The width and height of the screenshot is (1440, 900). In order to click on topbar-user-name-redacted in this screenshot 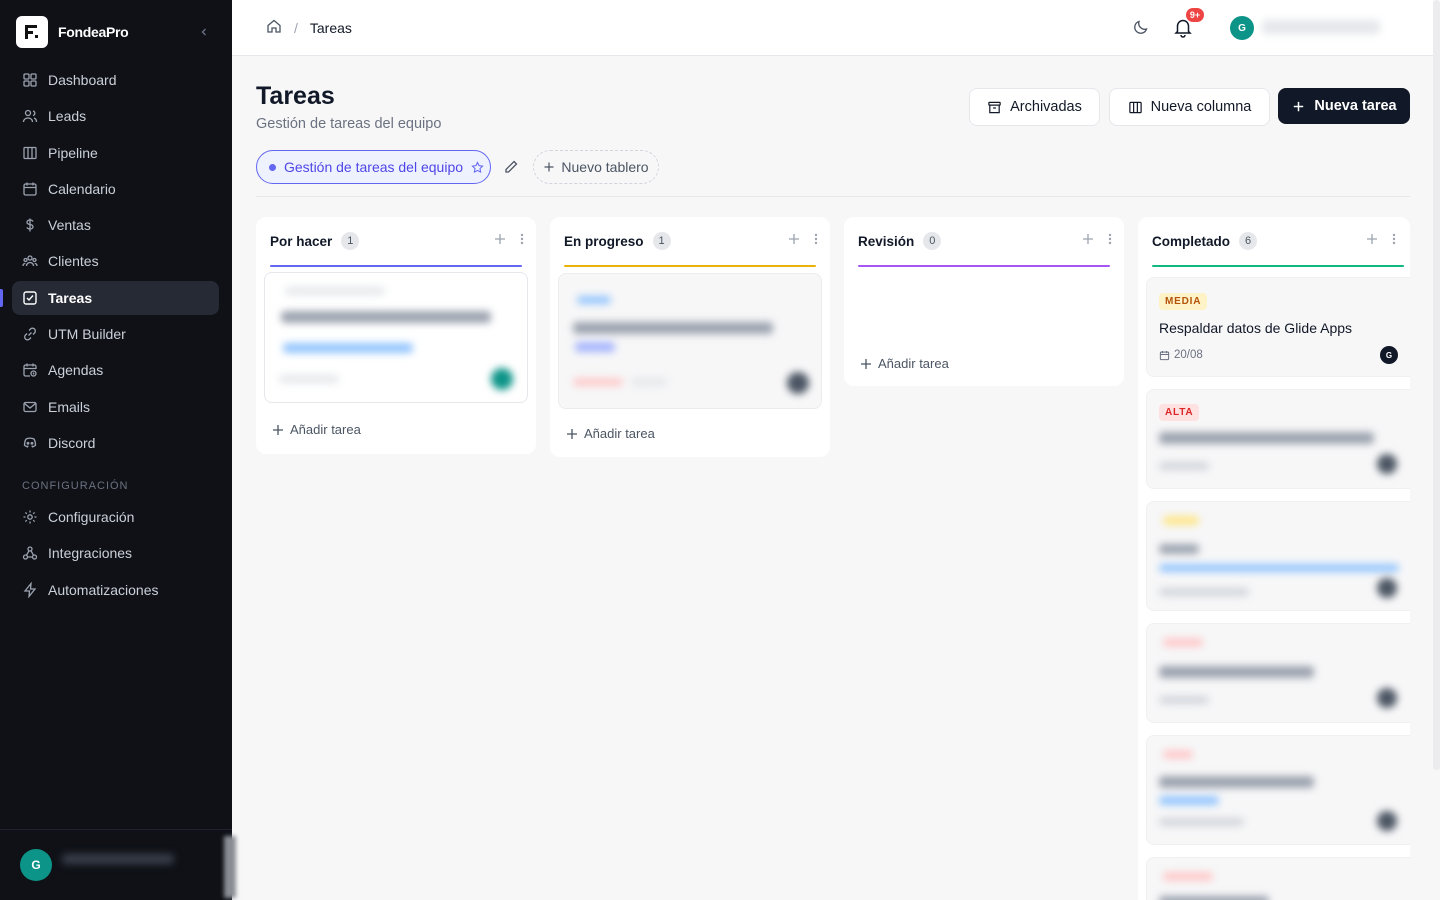, I will do `click(1321, 27)`.